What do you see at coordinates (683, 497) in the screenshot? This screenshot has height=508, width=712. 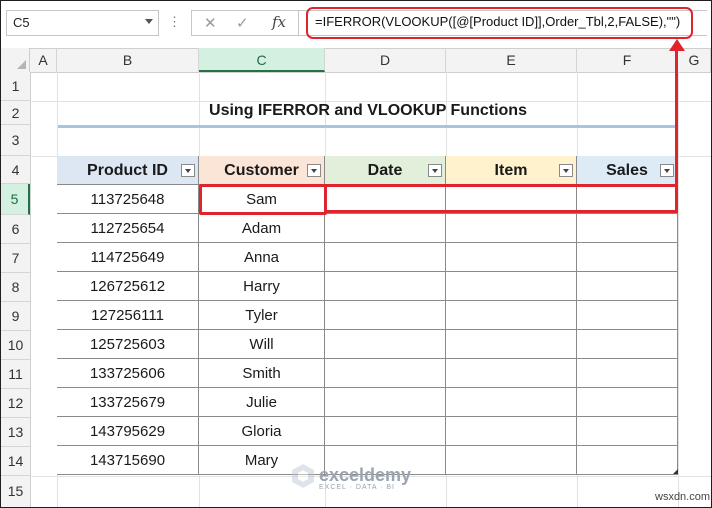 I see `site-credit: wsxdn.com` at bounding box center [683, 497].